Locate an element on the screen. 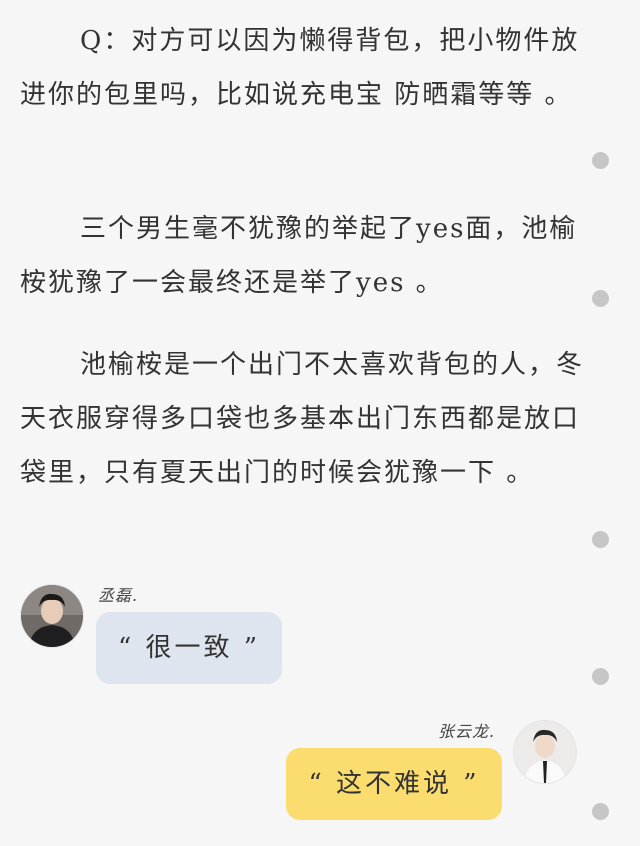 This screenshot has height=846, width=640. left-user-avatar is located at coordinates (52, 616).